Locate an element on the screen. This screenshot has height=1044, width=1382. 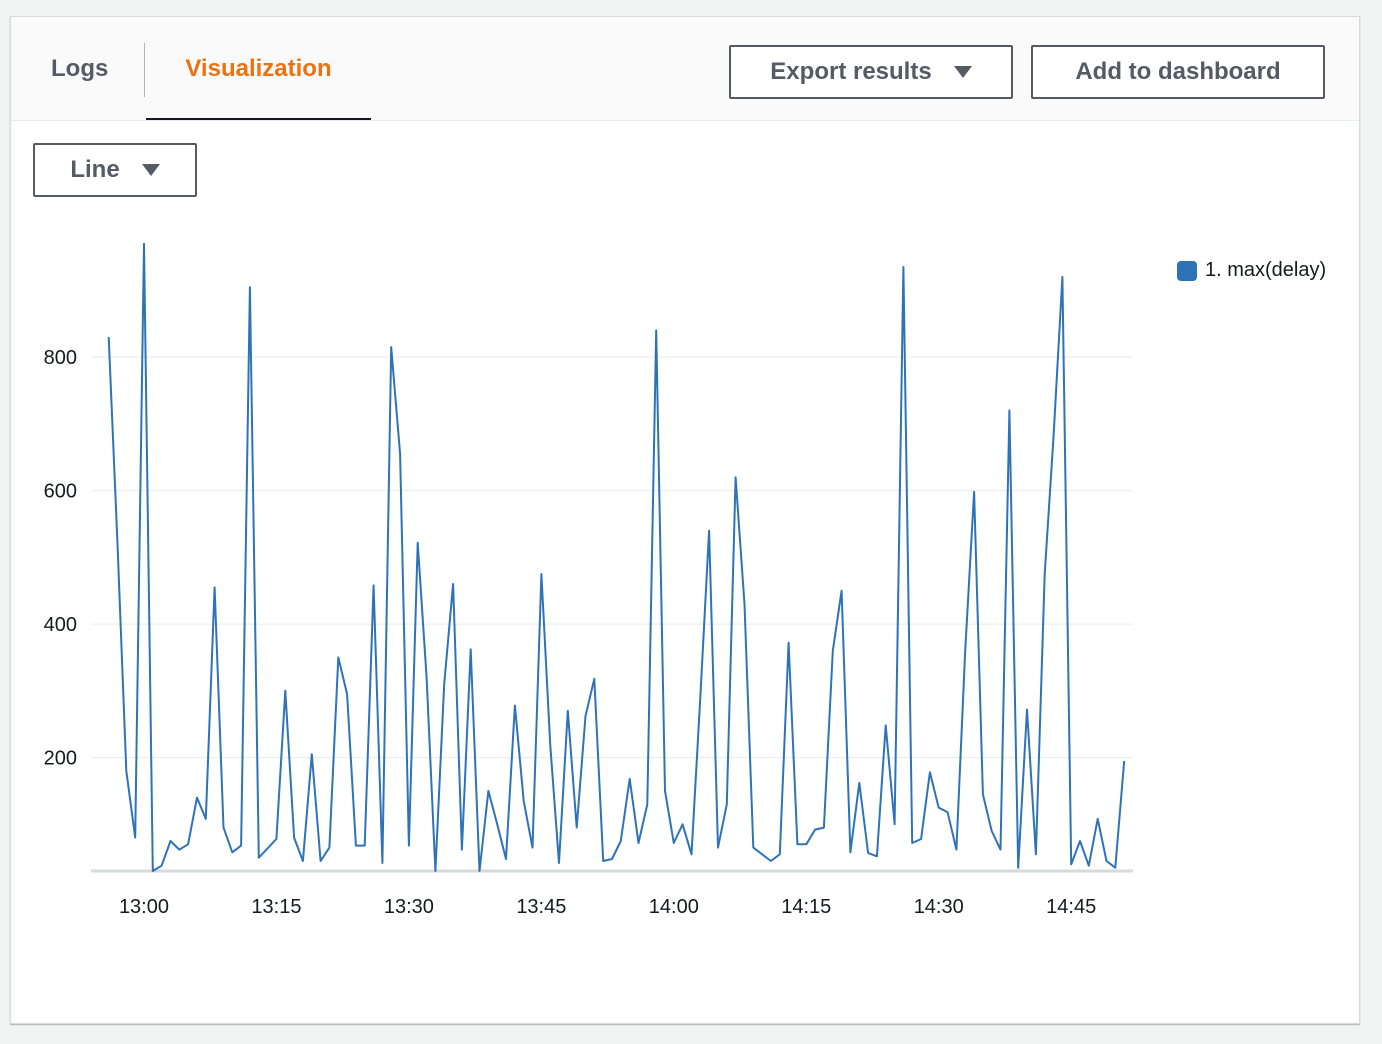
x-tick-label: 14:15 is located at coordinates (806, 907).